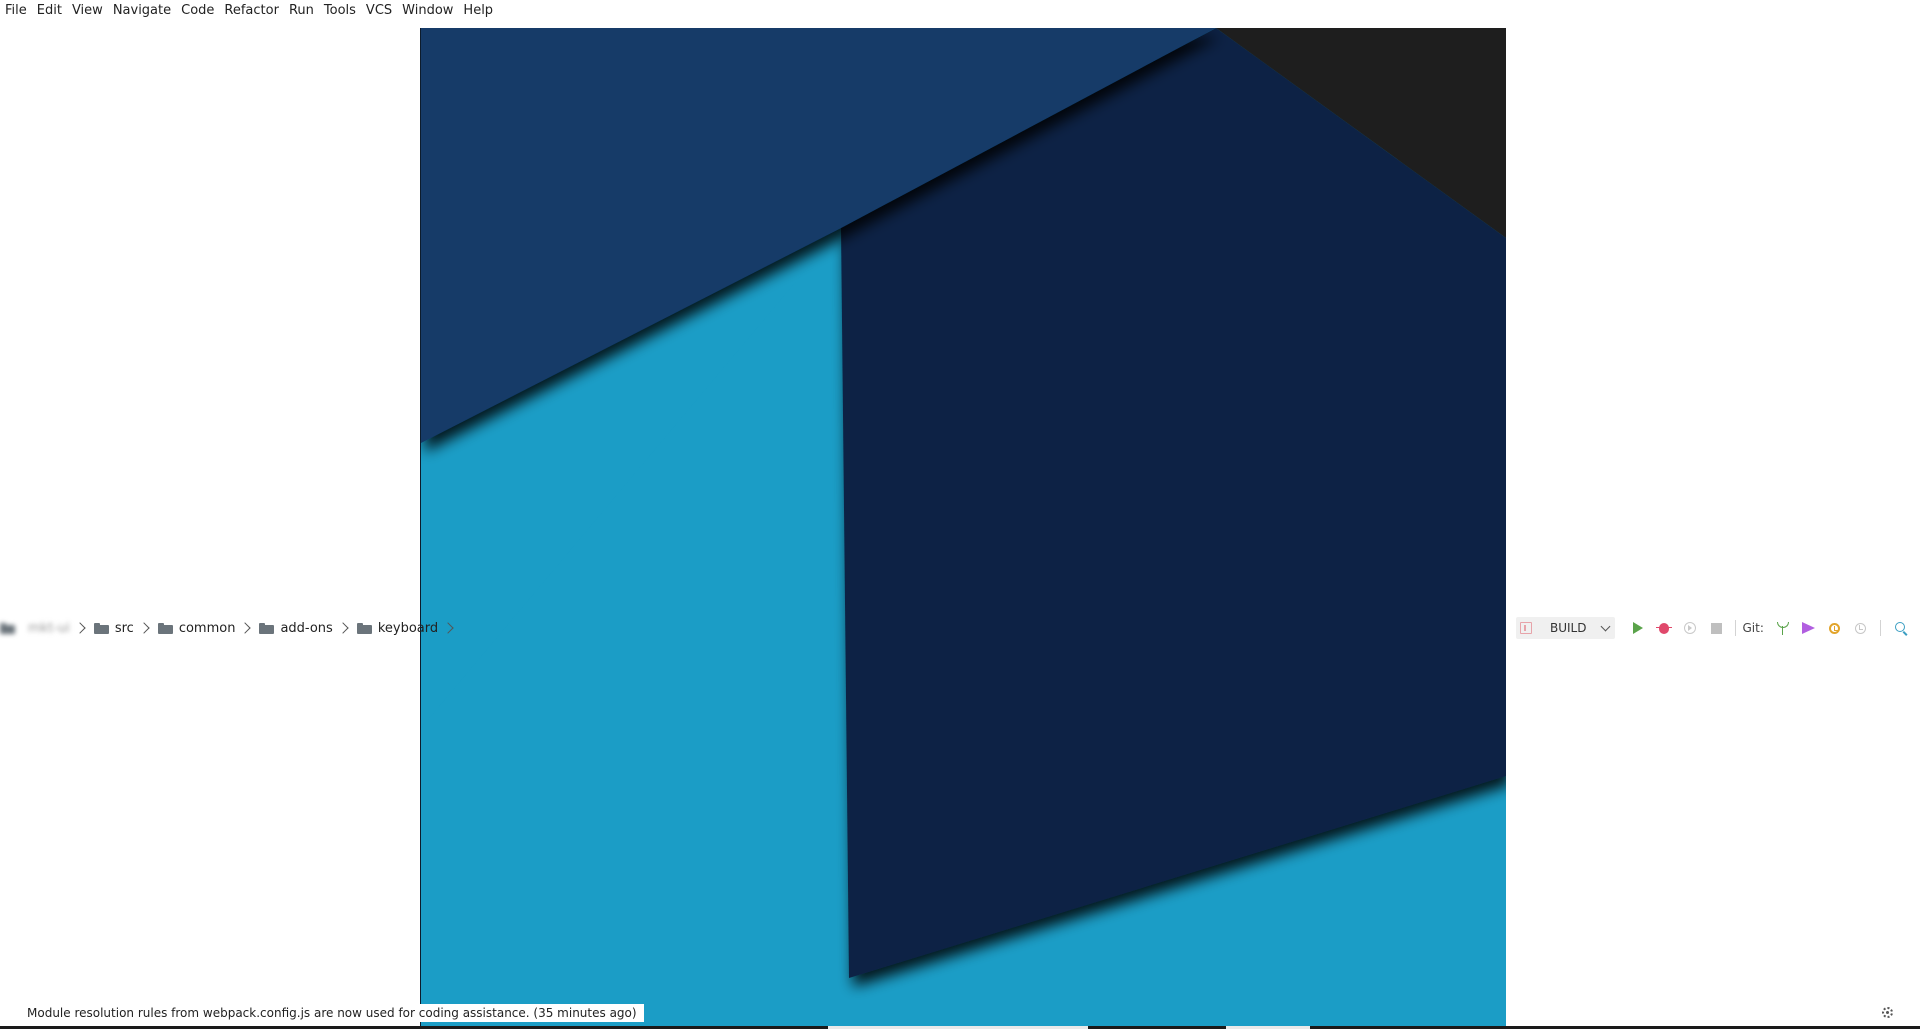  I want to click on breadcrumb-project-label: mkt-ui, so click(49, 628).